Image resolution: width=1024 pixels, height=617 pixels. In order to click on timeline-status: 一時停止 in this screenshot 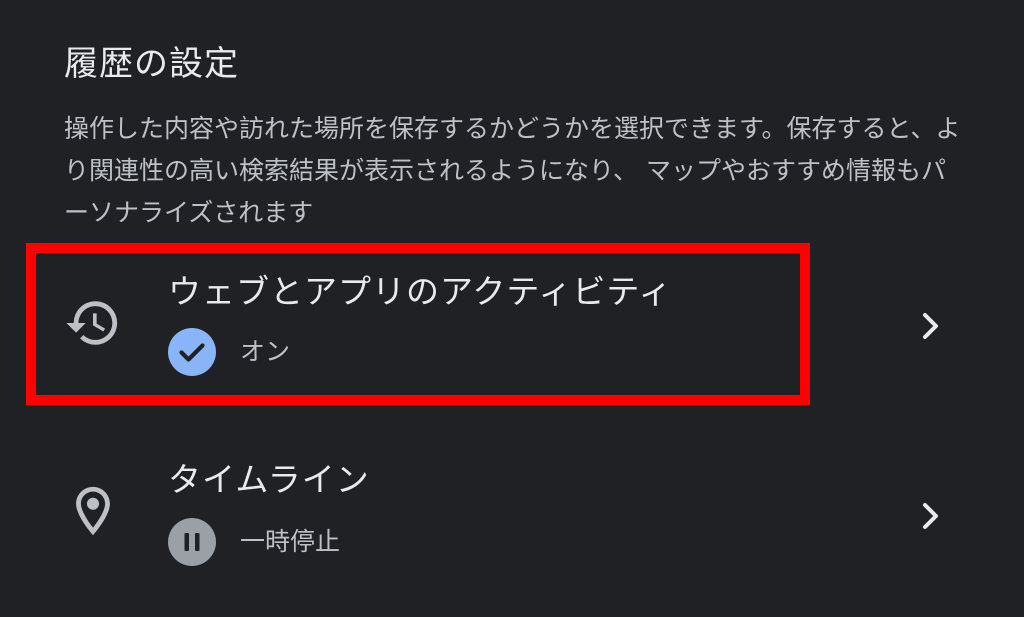, I will do `click(290, 541)`.